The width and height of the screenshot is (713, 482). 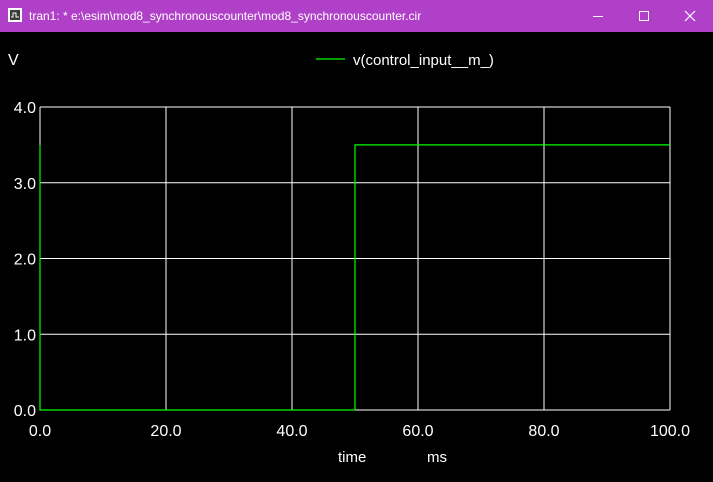 I want to click on legend: v(control_input__m_), so click(x=405, y=60).